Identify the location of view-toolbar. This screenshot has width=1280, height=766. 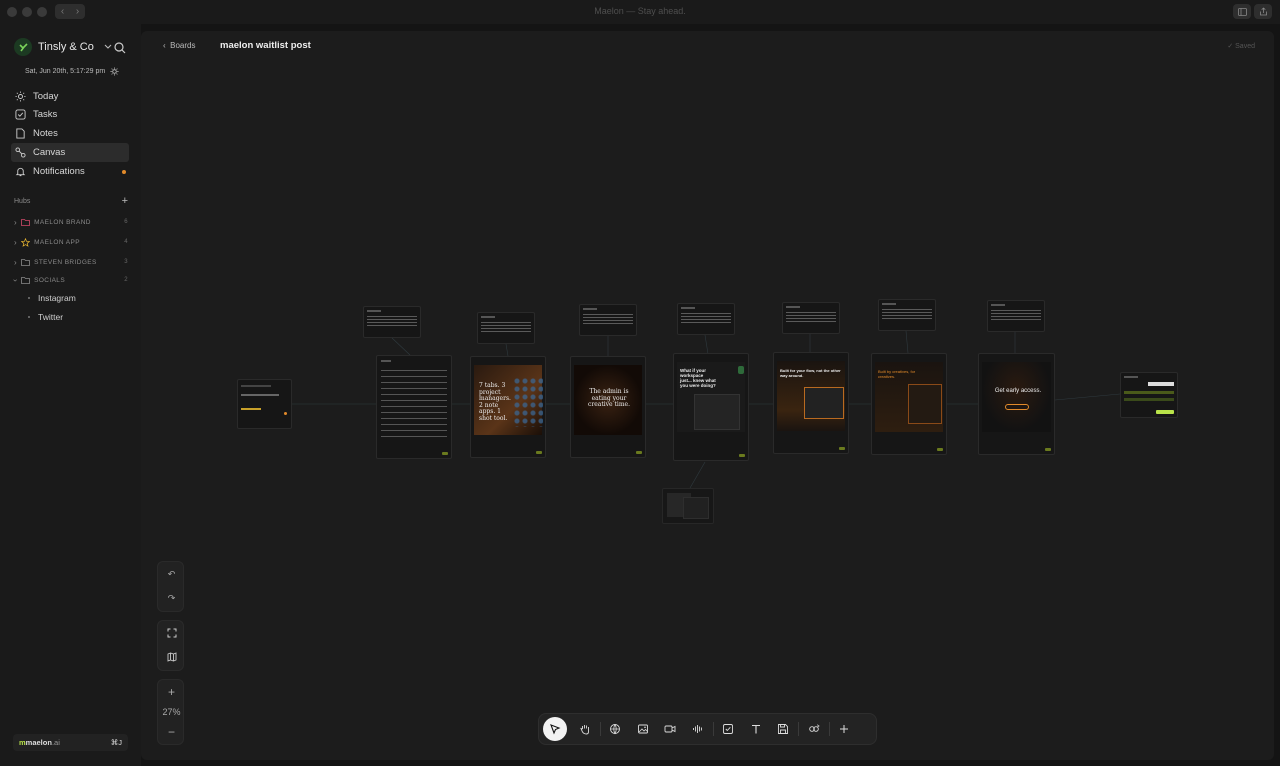
(170, 645).